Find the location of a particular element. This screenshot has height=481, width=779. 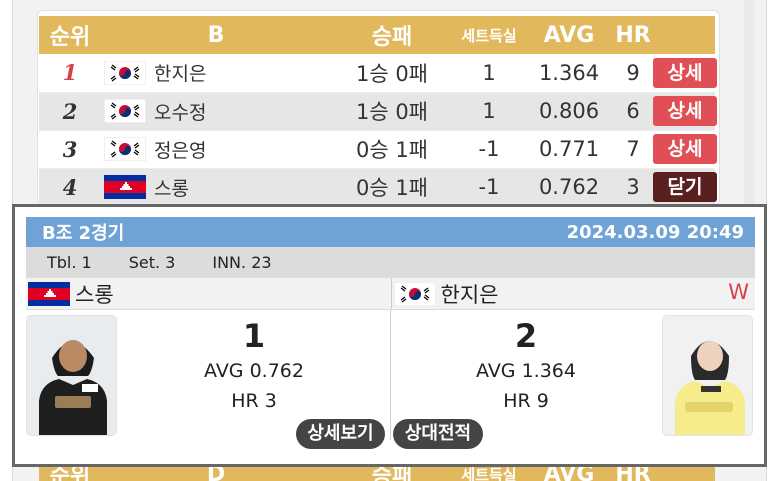

hr-cell: 6 is located at coordinates (633, 111).